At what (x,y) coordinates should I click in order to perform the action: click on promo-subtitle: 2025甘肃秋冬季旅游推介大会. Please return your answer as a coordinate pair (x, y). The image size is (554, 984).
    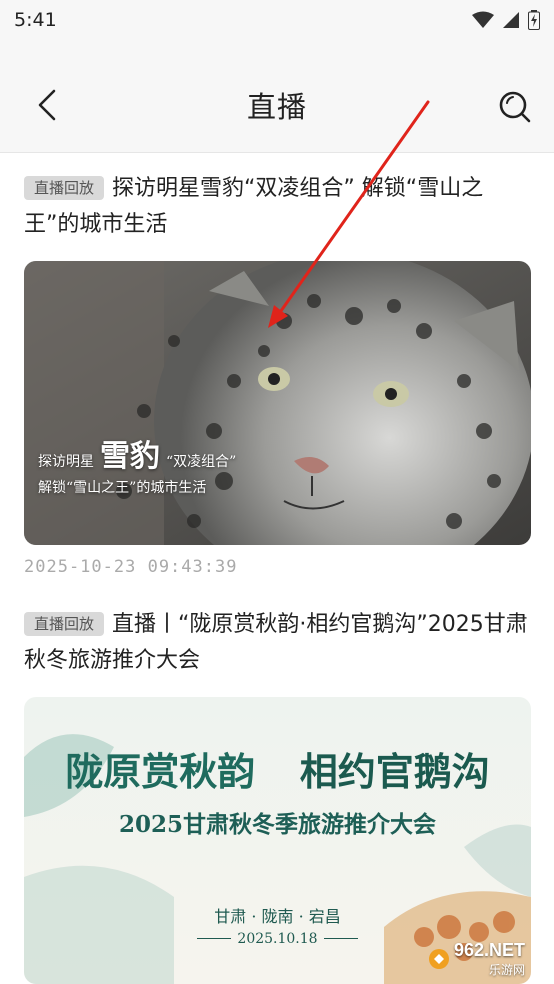
    Looking at the image, I should click on (277, 824).